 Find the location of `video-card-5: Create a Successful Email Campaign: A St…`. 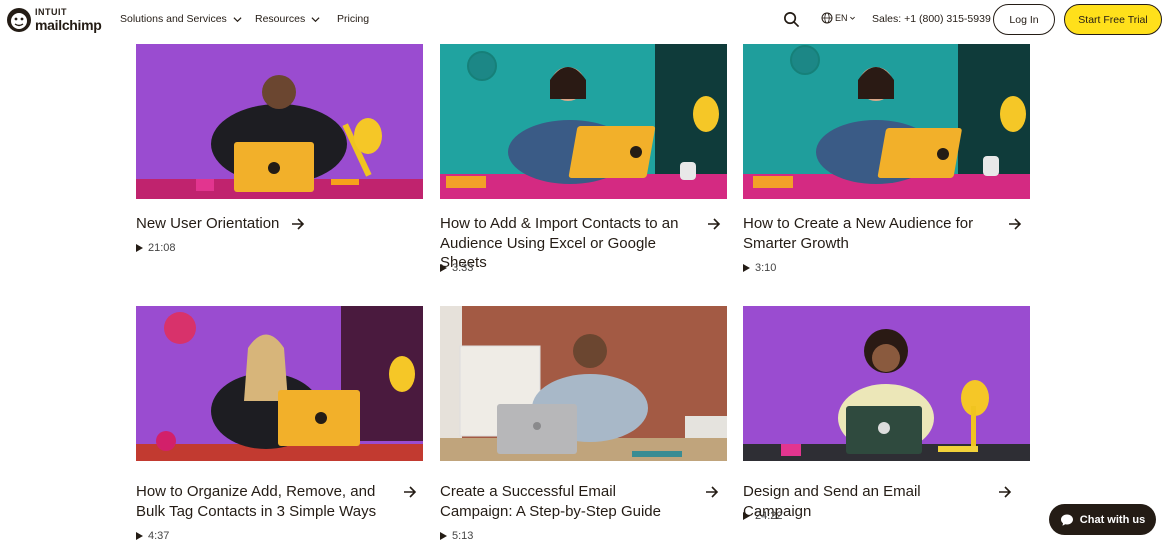

video-card-5: Create a Successful Email Campaign: A St… is located at coordinates (583, 424).